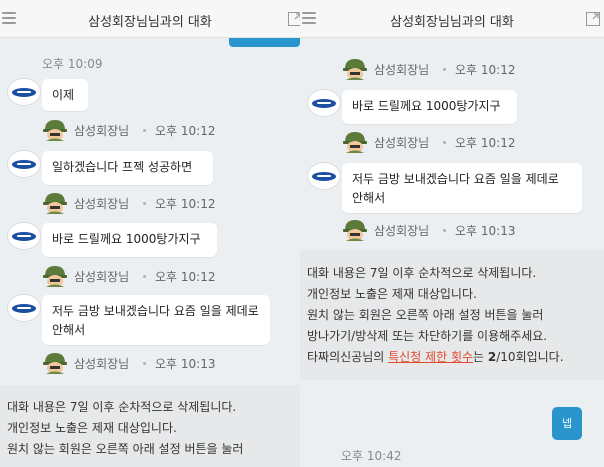 This screenshot has height=467, width=604. Describe the element at coordinates (72, 64) in the screenshot. I see `message-time: 오후 10:09` at that location.